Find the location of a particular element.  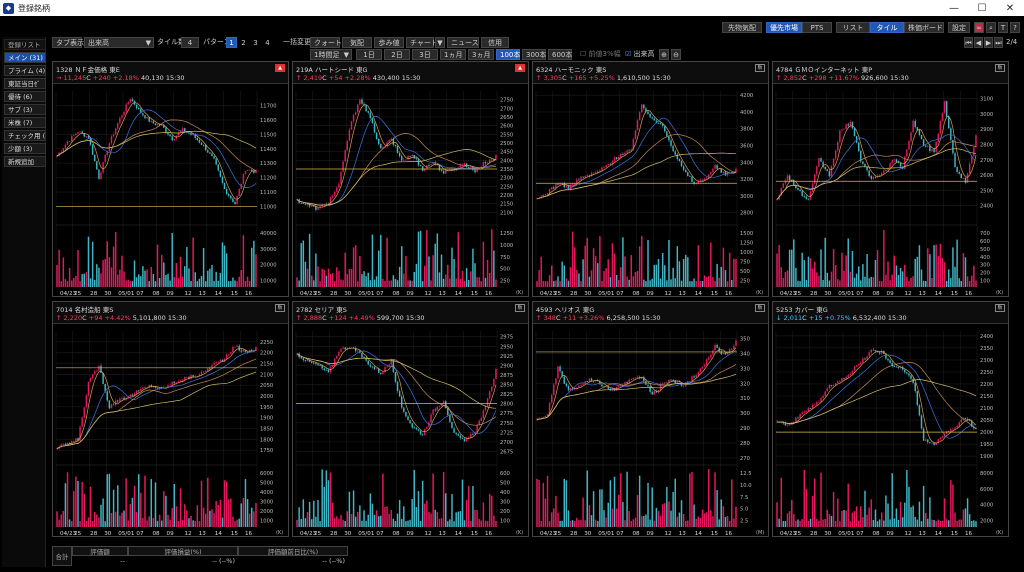

stock-name: ハートシード is located at coordinates (334, 70).